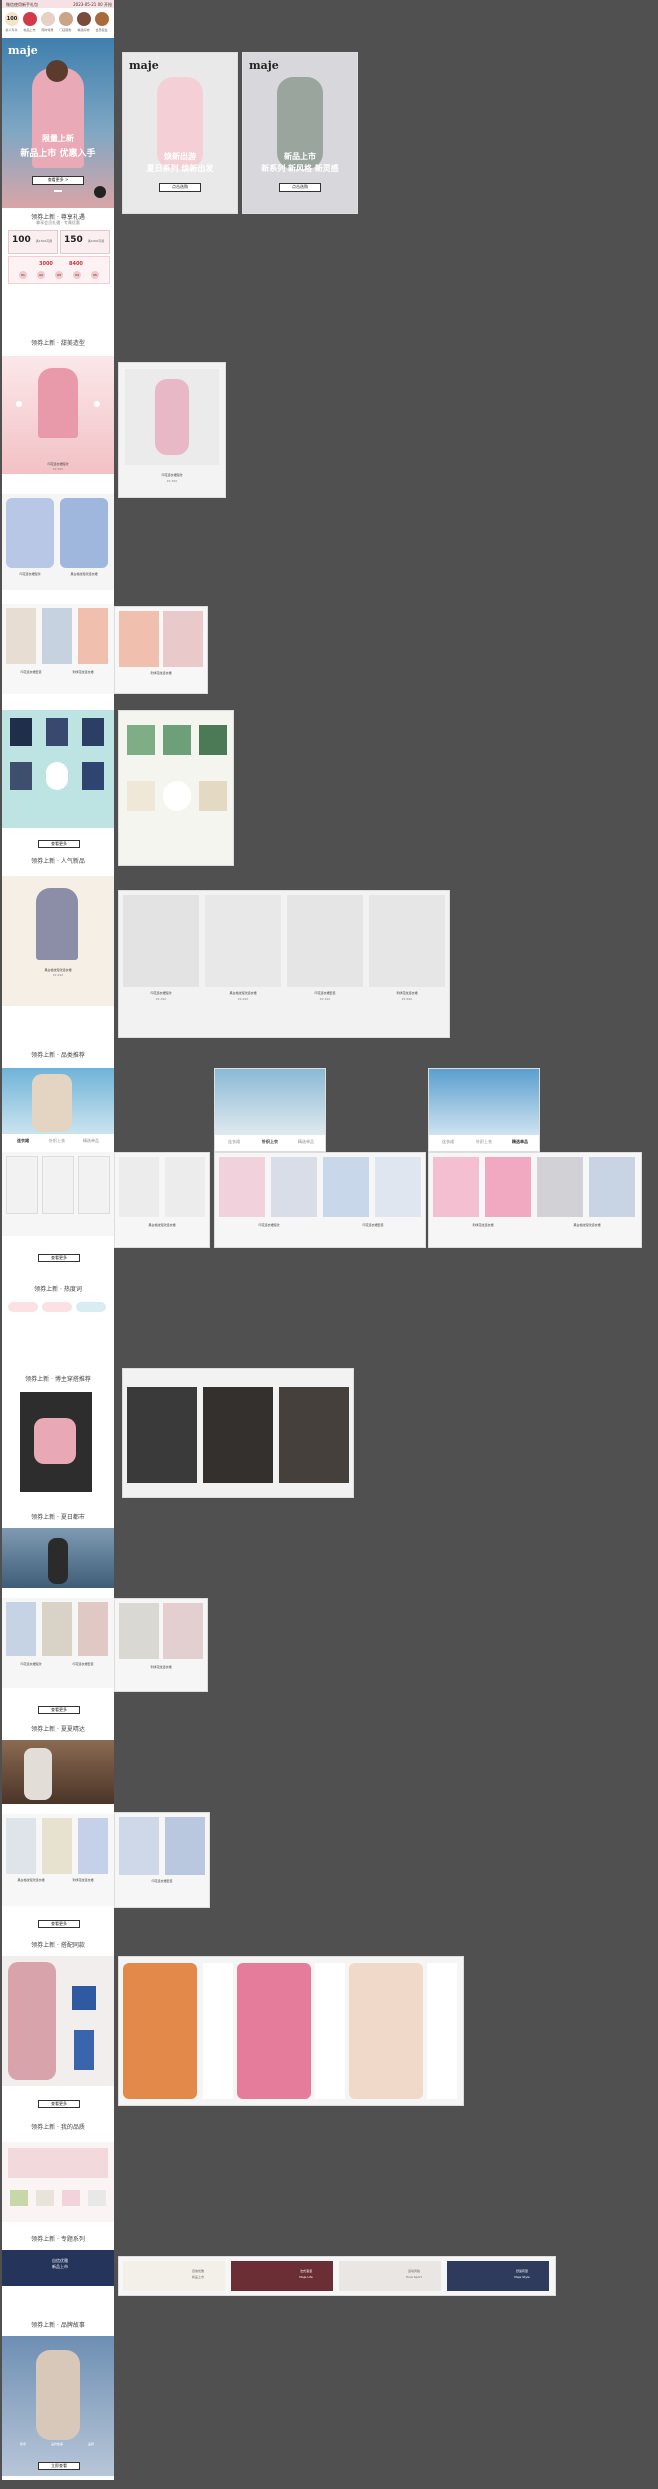 The image size is (658, 2489). I want to click on category-variant-3: 连衣裙 针织上衣 精选单品, so click(484, 1110).